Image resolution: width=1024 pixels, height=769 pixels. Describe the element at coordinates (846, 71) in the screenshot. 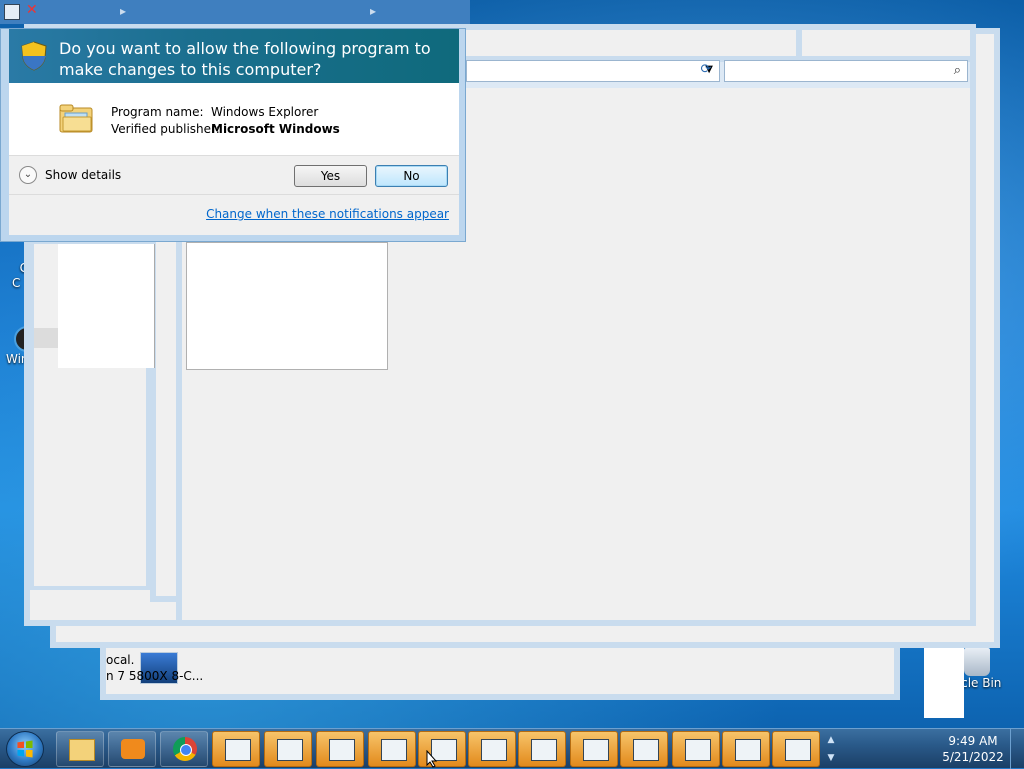

I see `search-input: ⌕` at that location.